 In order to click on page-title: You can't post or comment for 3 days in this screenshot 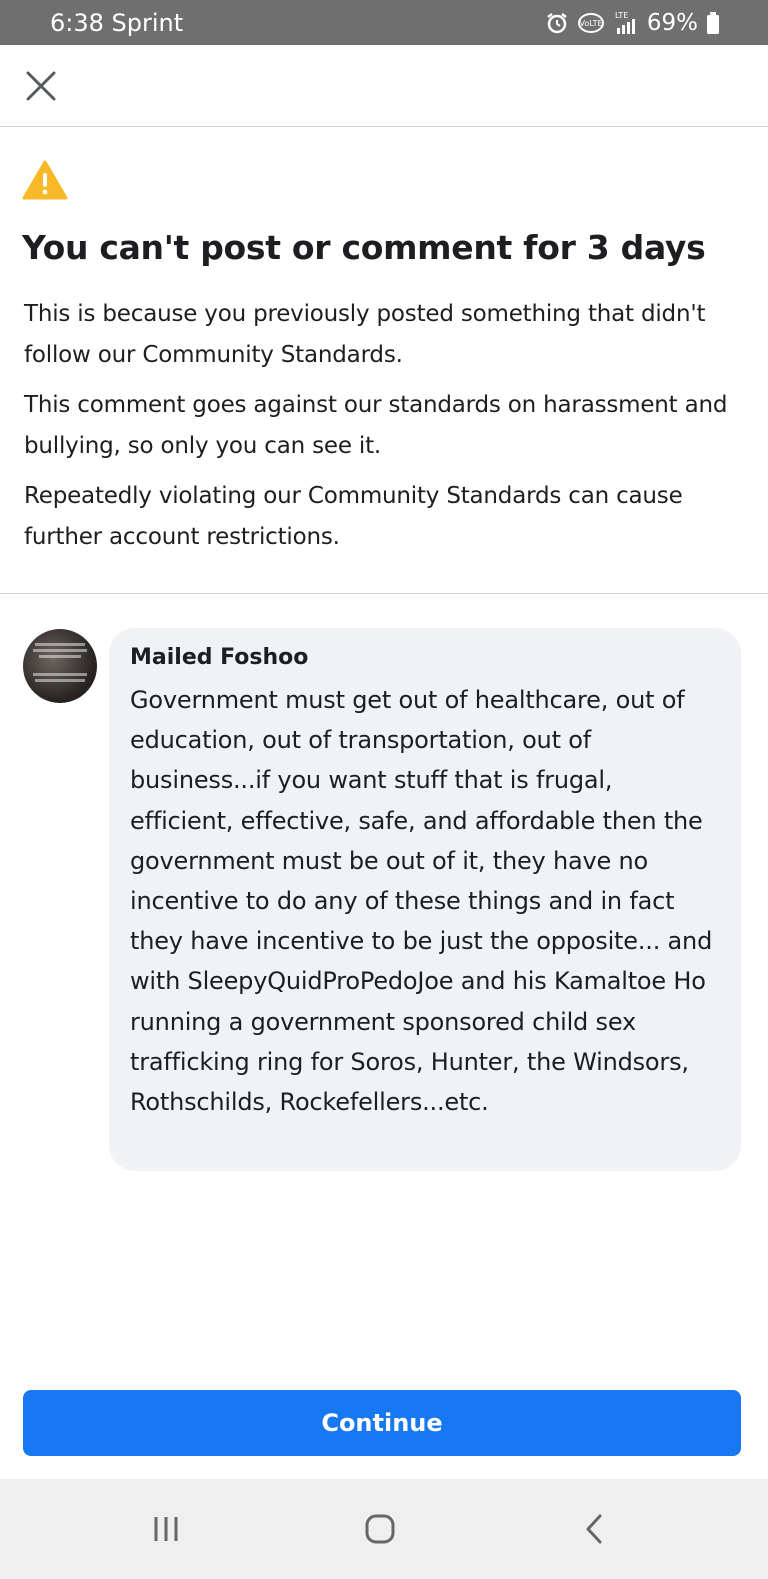, I will do `click(364, 247)`.